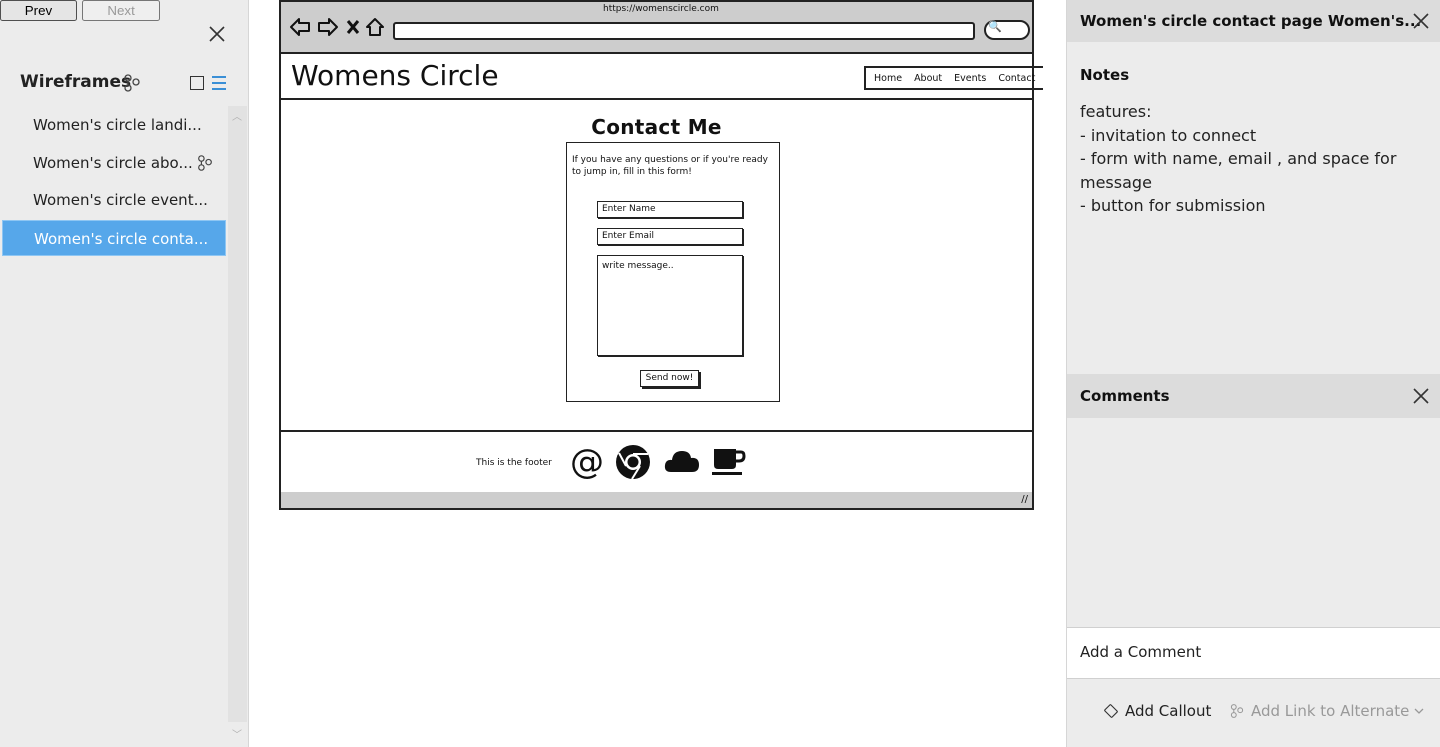 The width and height of the screenshot is (1440, 747). I want to click on single-view-icon, so click(197, 83).